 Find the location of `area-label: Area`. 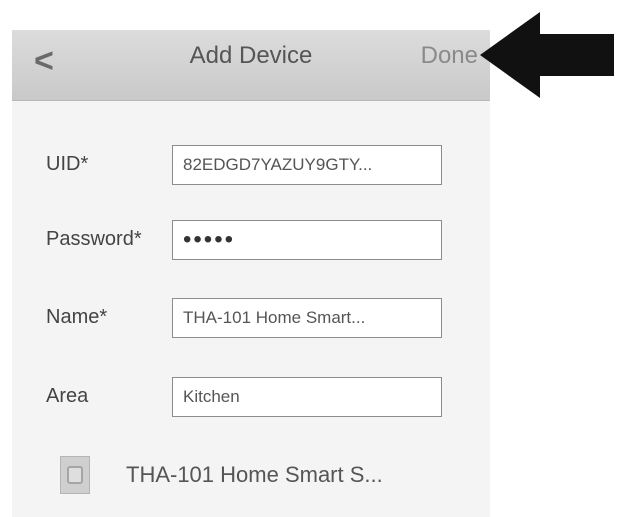

area-label: Area is located at coordinates (67, 396).